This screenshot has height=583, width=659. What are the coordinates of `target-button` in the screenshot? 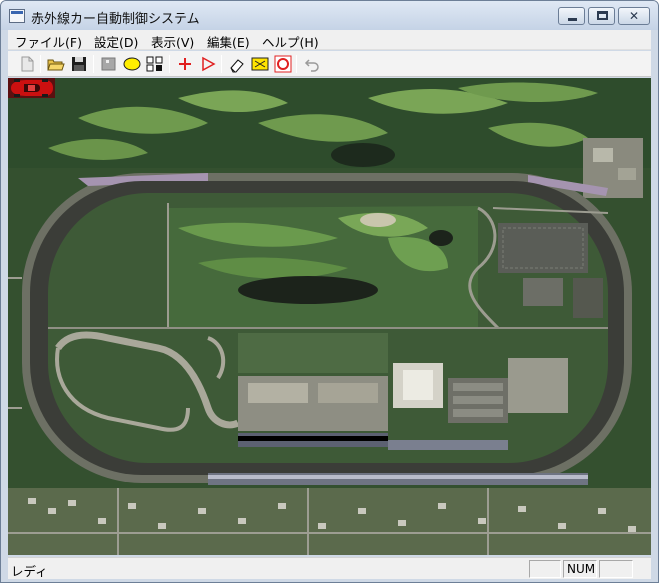 It's located at (283, 64).